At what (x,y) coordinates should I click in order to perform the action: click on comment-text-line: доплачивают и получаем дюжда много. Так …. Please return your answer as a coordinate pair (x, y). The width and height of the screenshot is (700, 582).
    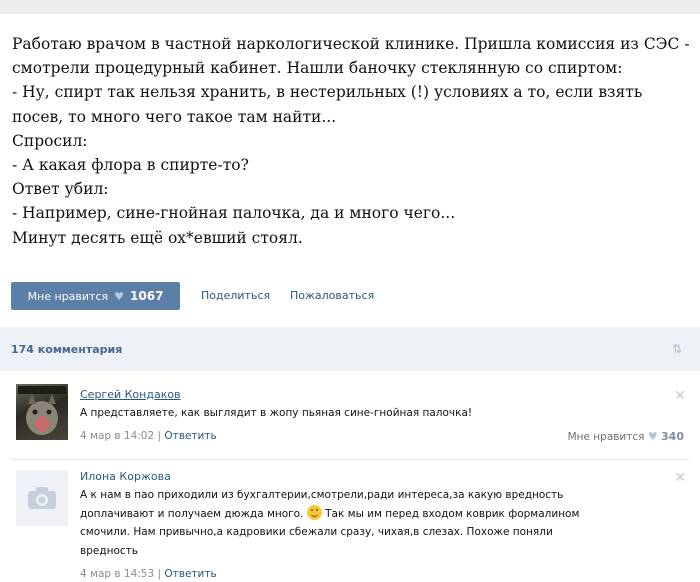
    Looking at the image, I should click on (330, 514).